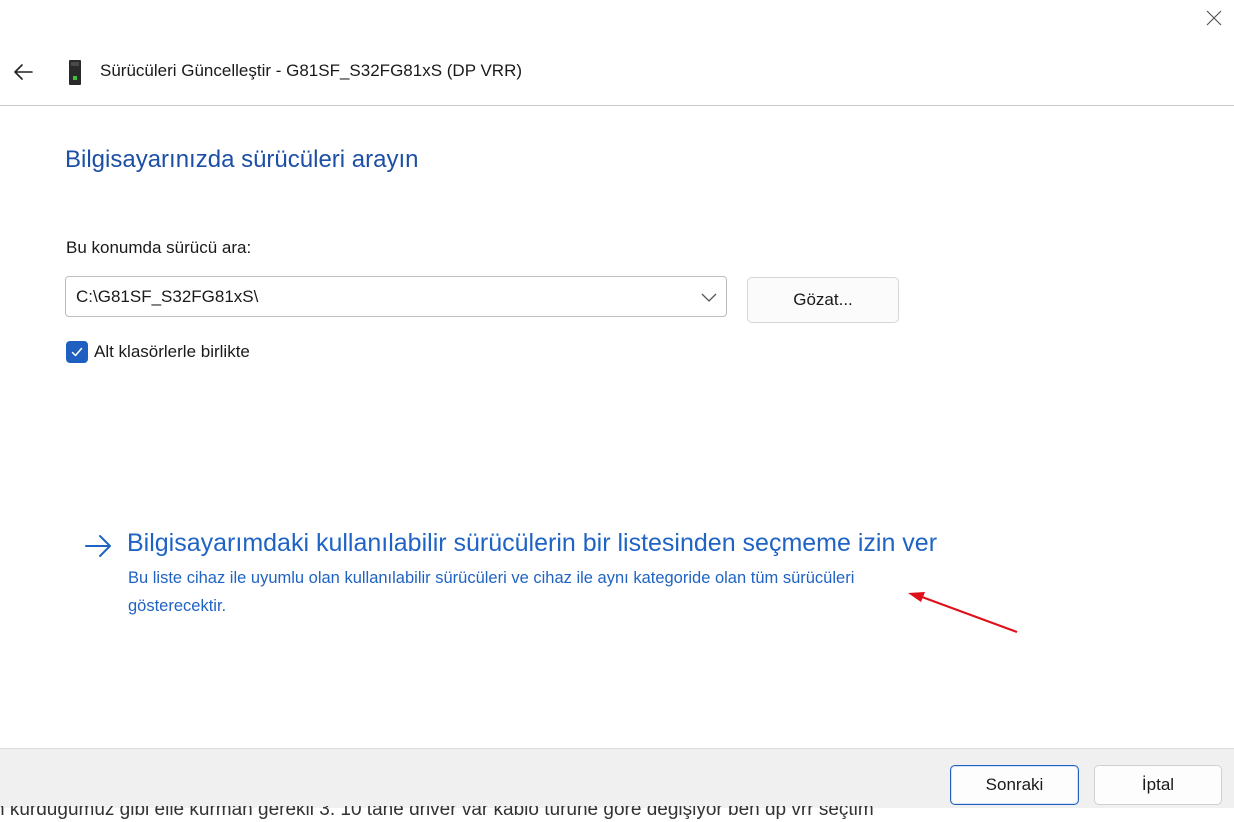 The height and width of the screenshot is (822, 1234). Describe the element at coordinates (177, 606) in the screenshot. I see `pick-from-list-description-cont: gösterecektir.` at that location.